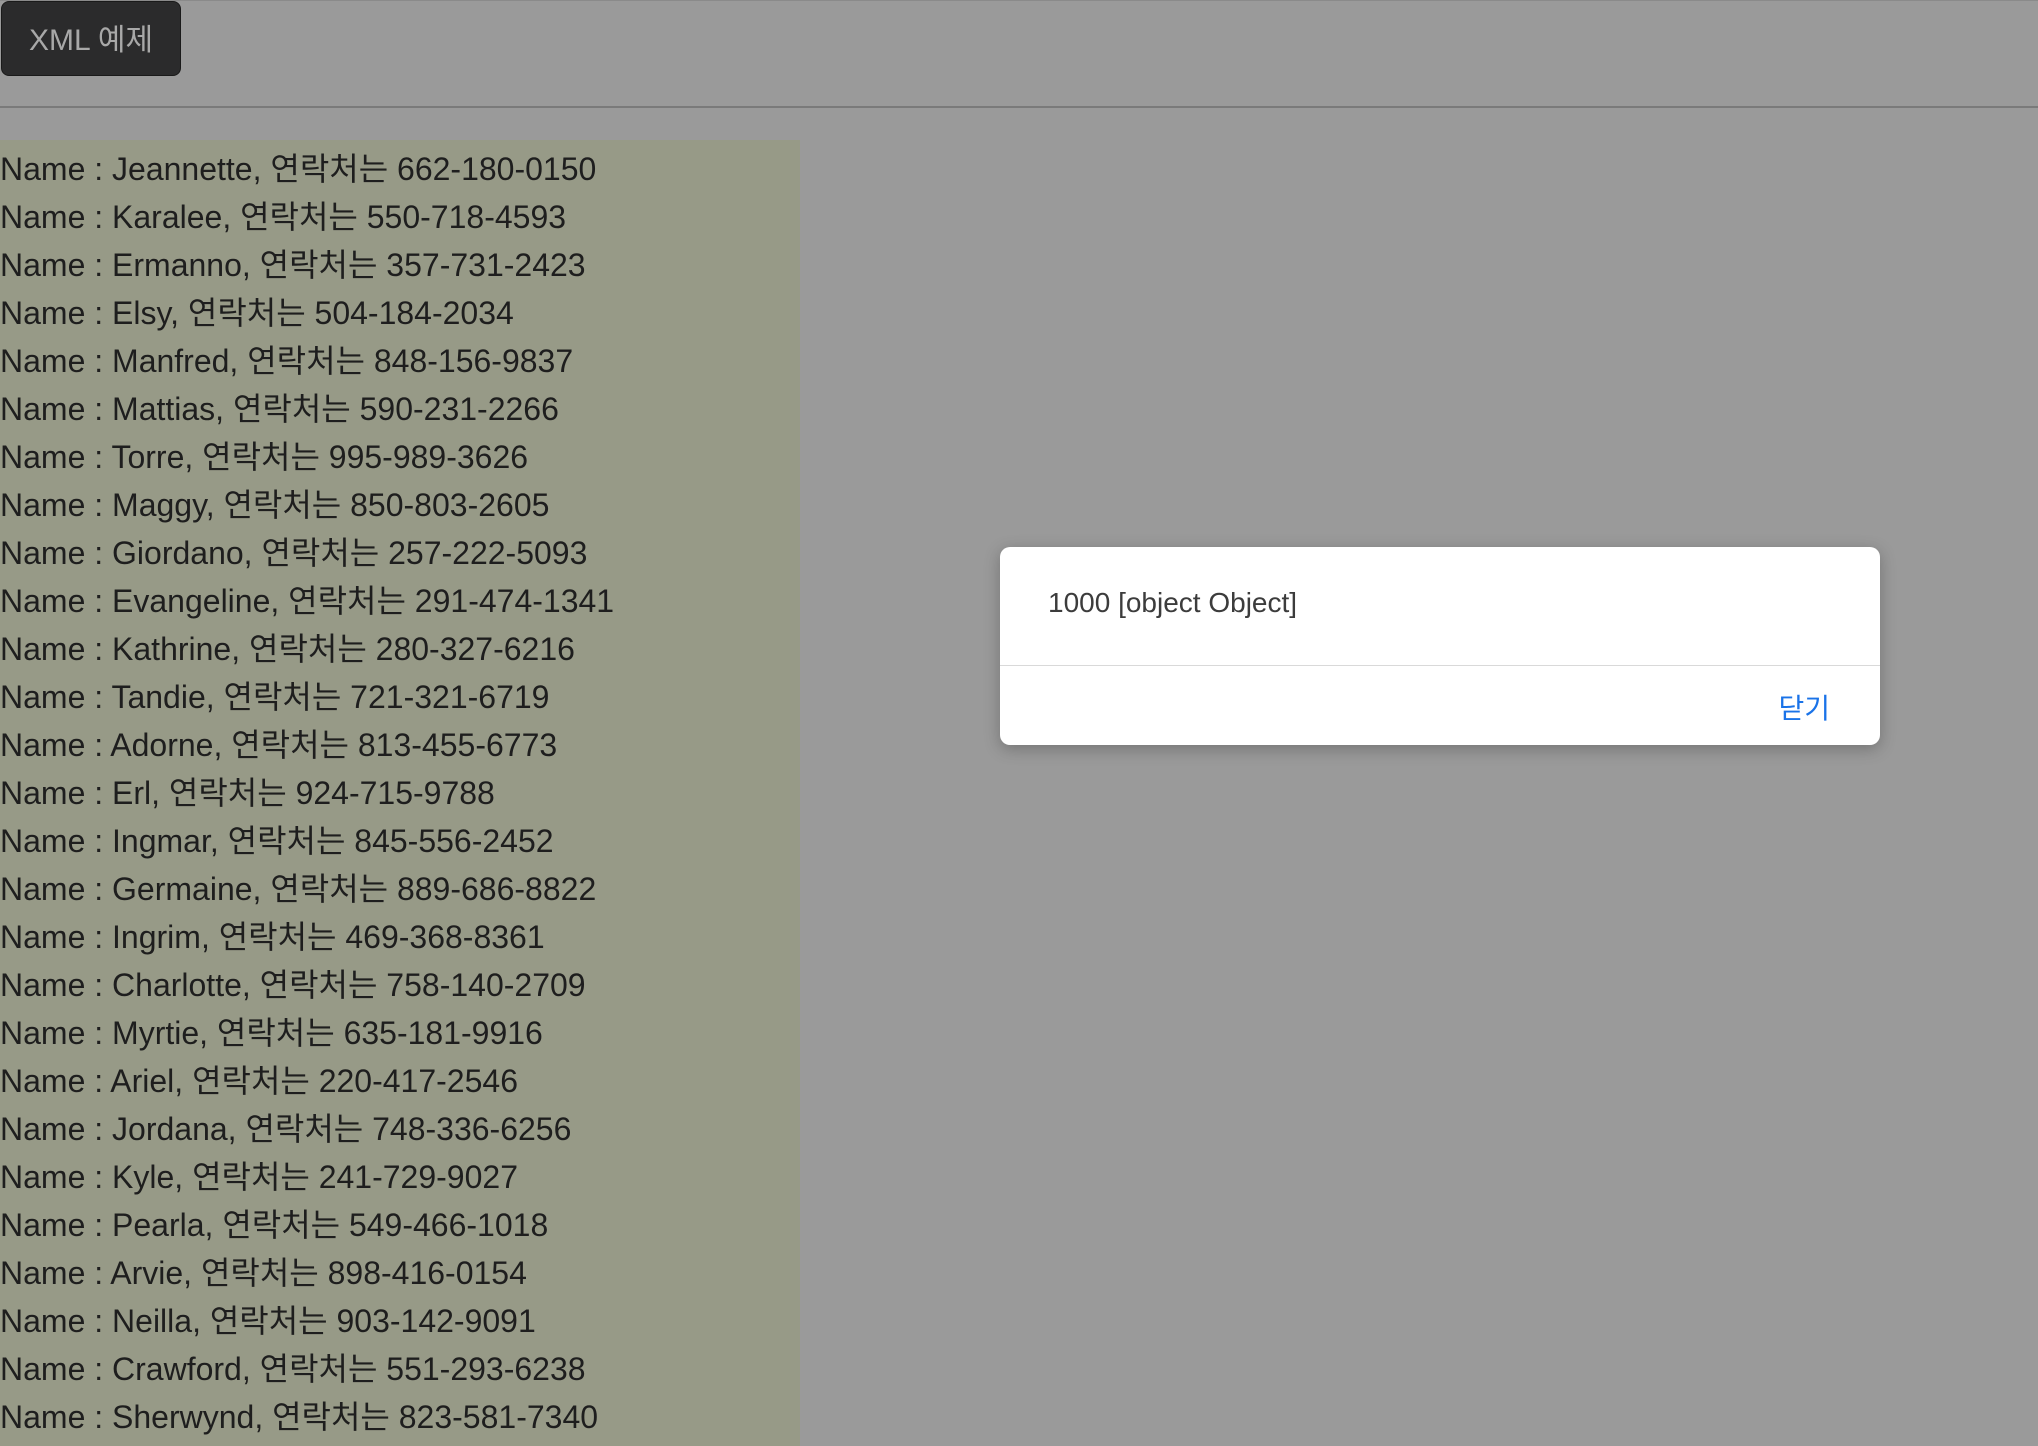  Describe the element at coordinates (91, 38) in the screenshot. I see `xml-example-button: XML 예제` at that location.